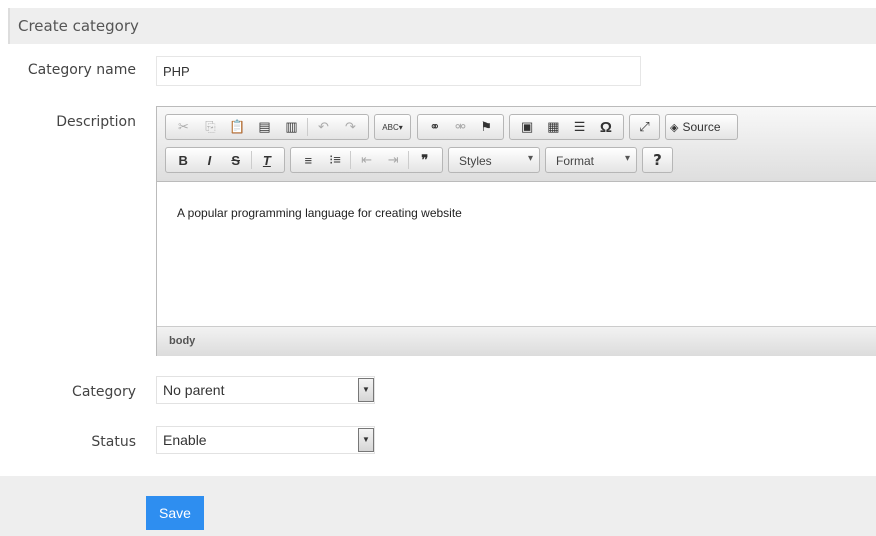 This screenshot has height=536, width=876. Describe the element at coordinates (104, 392) in the screenshot. I see `category-label: Category` at that location.